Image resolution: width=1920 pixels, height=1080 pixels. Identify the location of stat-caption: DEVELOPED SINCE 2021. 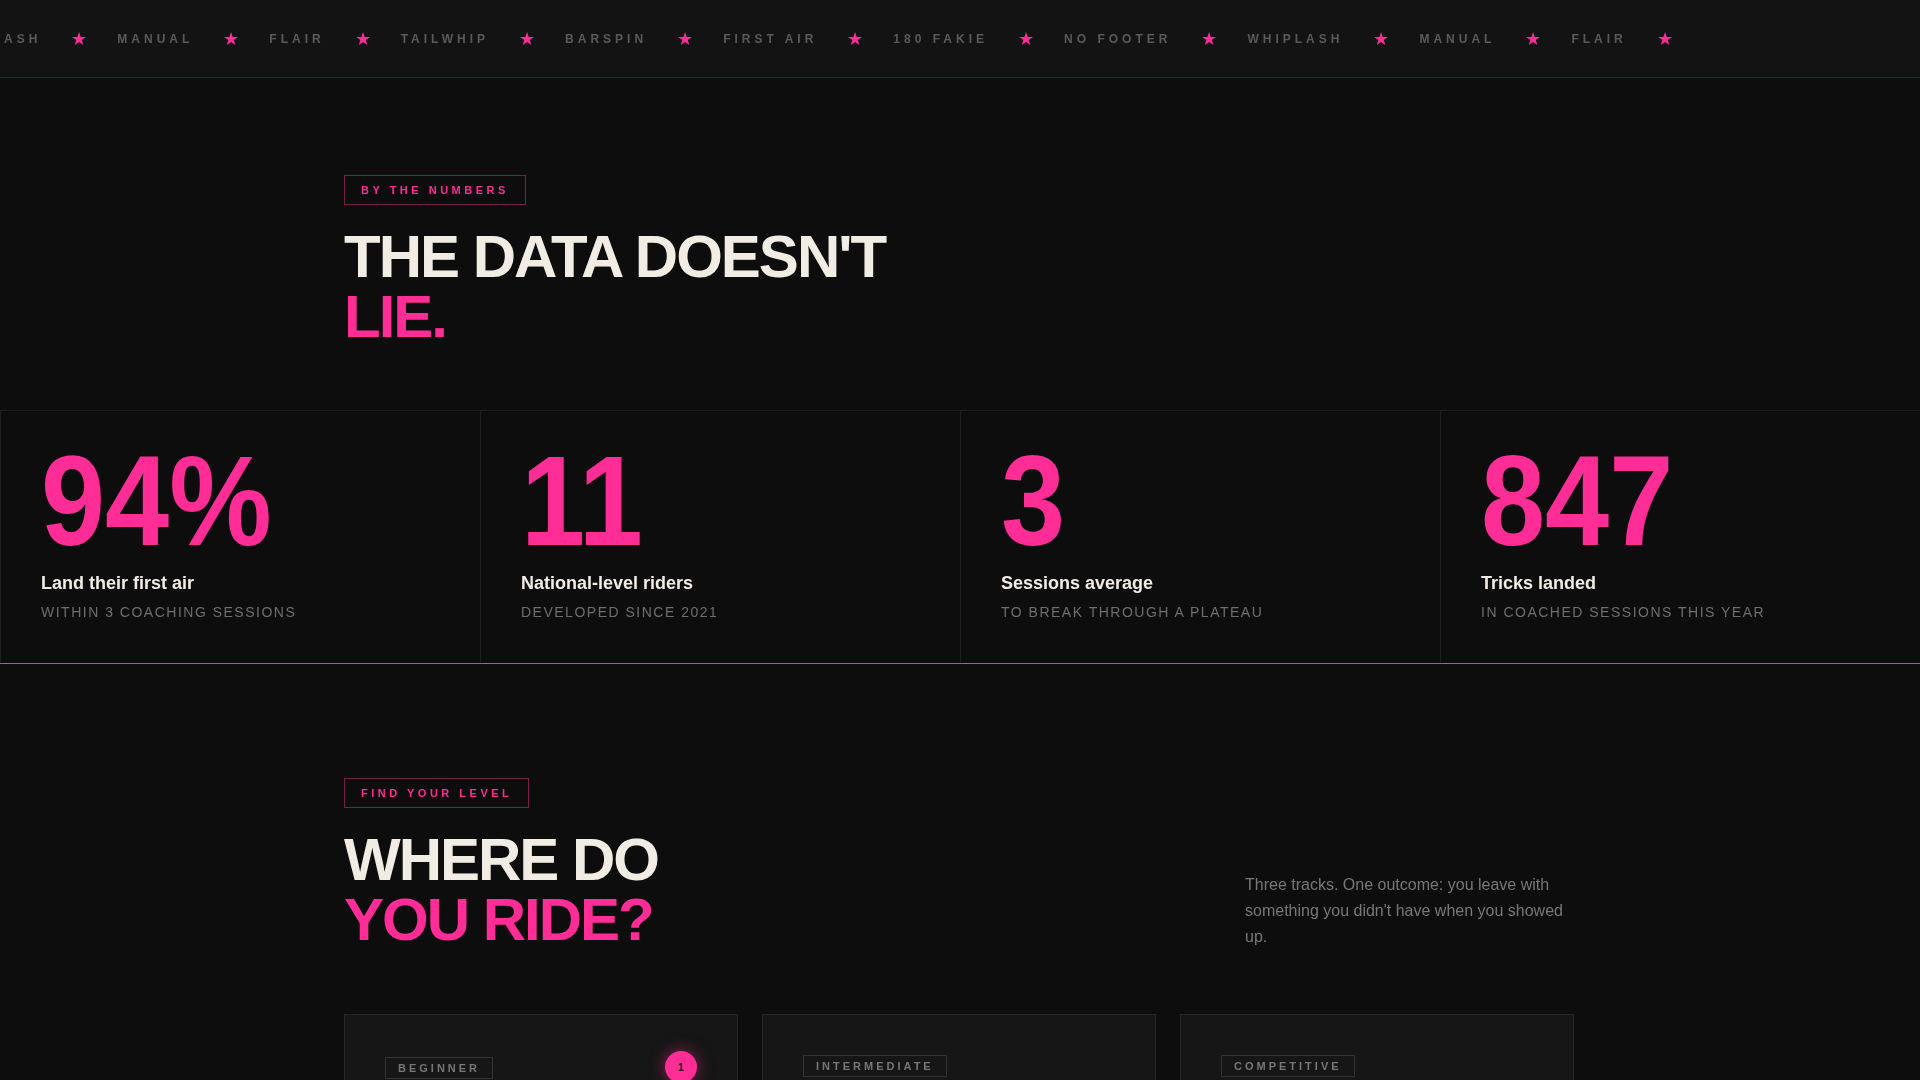
(620, 612).